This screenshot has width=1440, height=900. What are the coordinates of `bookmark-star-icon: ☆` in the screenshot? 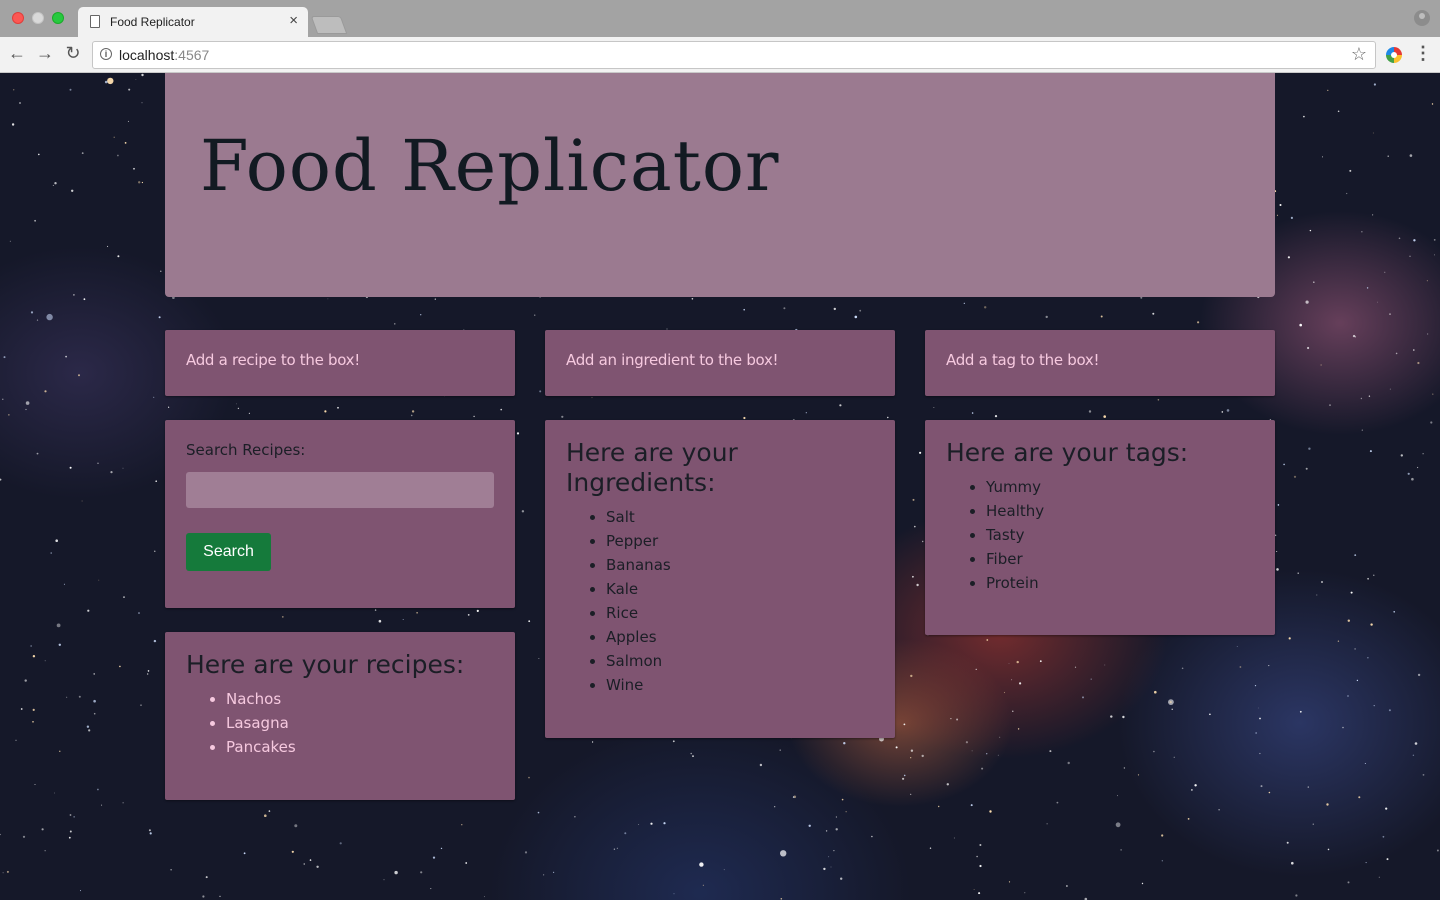 It's located at (1359, 54).